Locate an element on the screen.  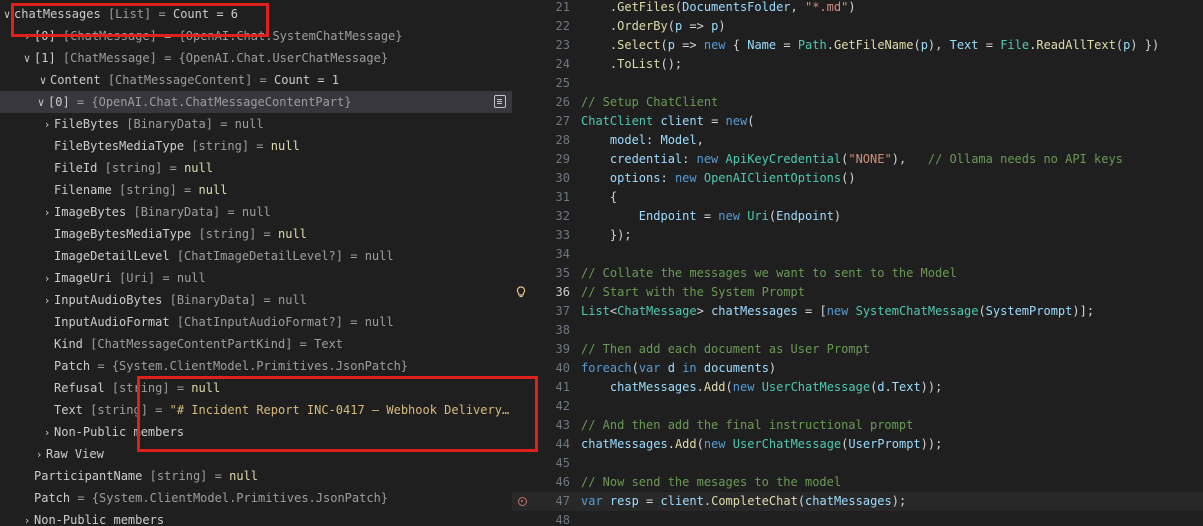
code-line: 30 options: new OpenAIClientOptions() is located at coordinates (857, 178).